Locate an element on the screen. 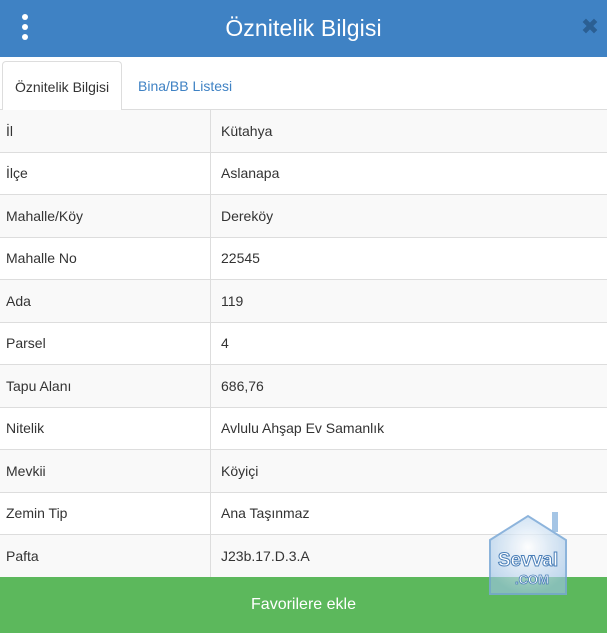 This screenshot has width=607, height=633. attribute-value: 686,76 is located at coordinates (242, 385).